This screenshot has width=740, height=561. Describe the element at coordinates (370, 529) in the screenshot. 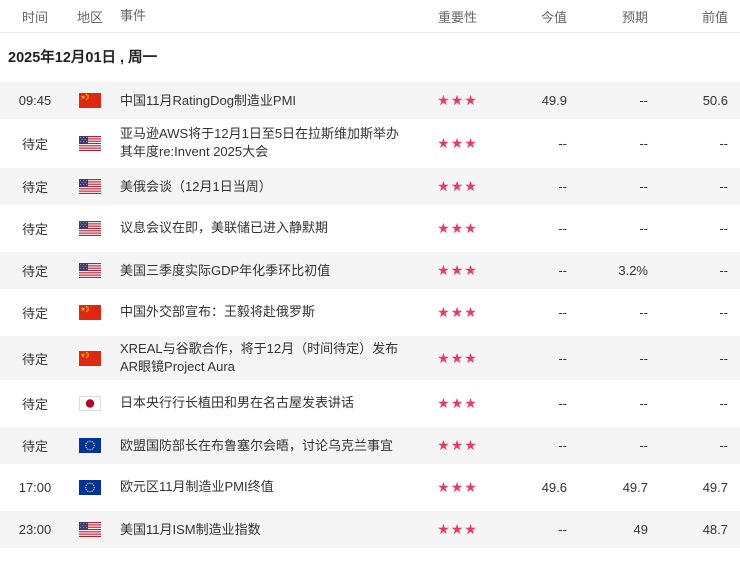

I see `table-row: 23:00 美国11月ISM制造业指数 ★★★ -- 49 48.7` at that location.